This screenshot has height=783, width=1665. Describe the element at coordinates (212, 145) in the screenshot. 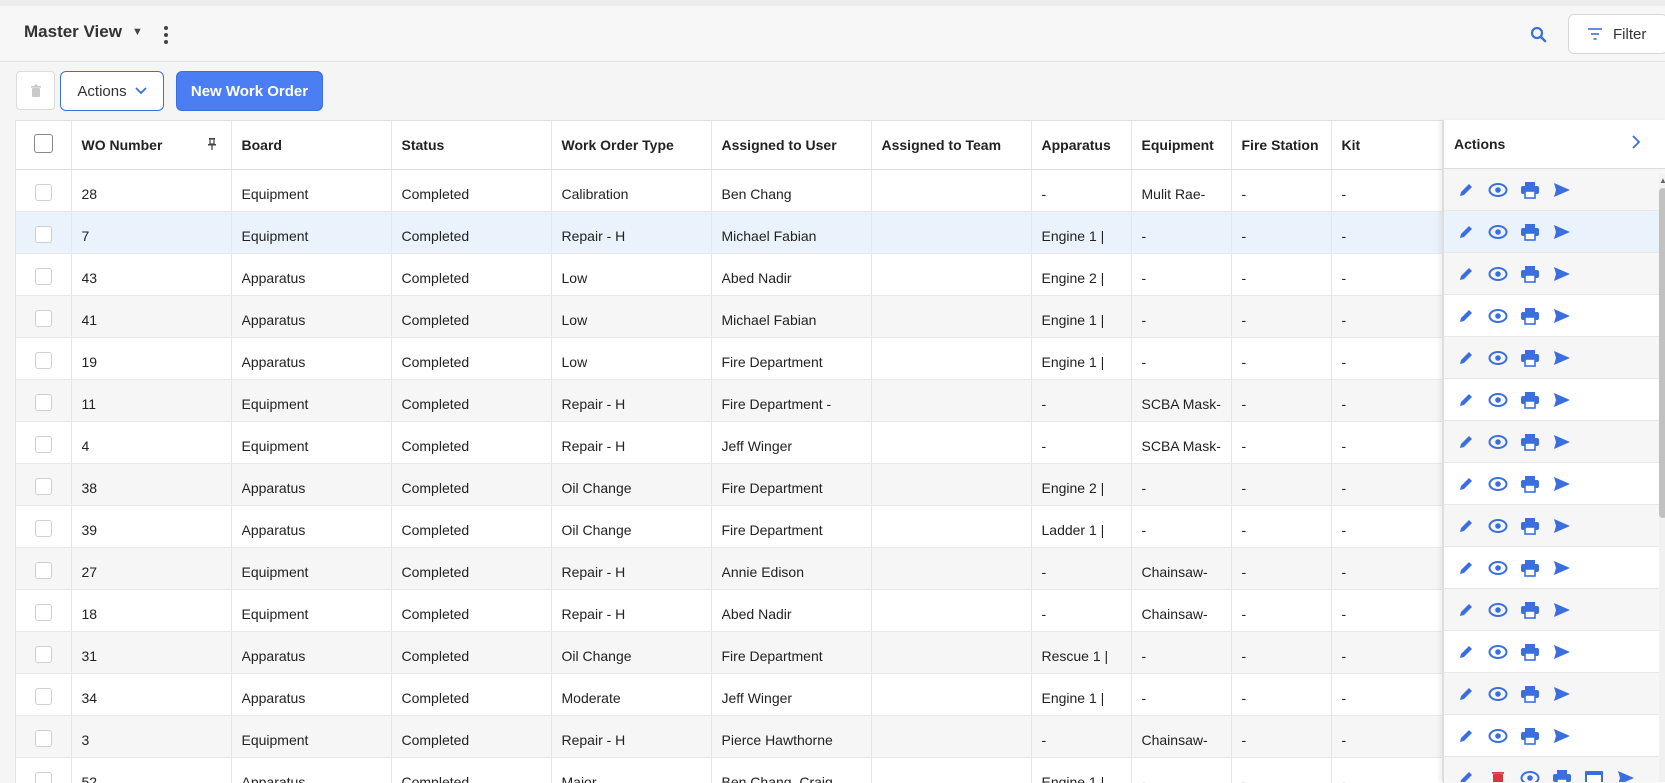

I see `pin-icon` at that location.